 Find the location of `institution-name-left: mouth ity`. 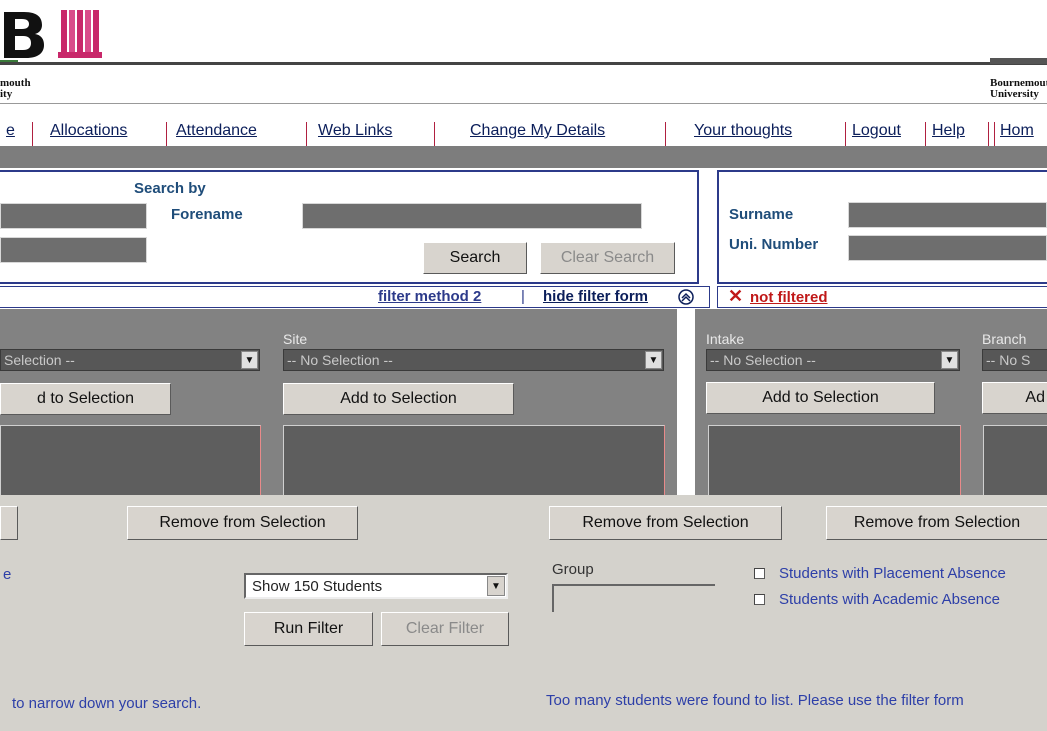

institution-name-left: mouth ity is located at coordinates (15, 88).